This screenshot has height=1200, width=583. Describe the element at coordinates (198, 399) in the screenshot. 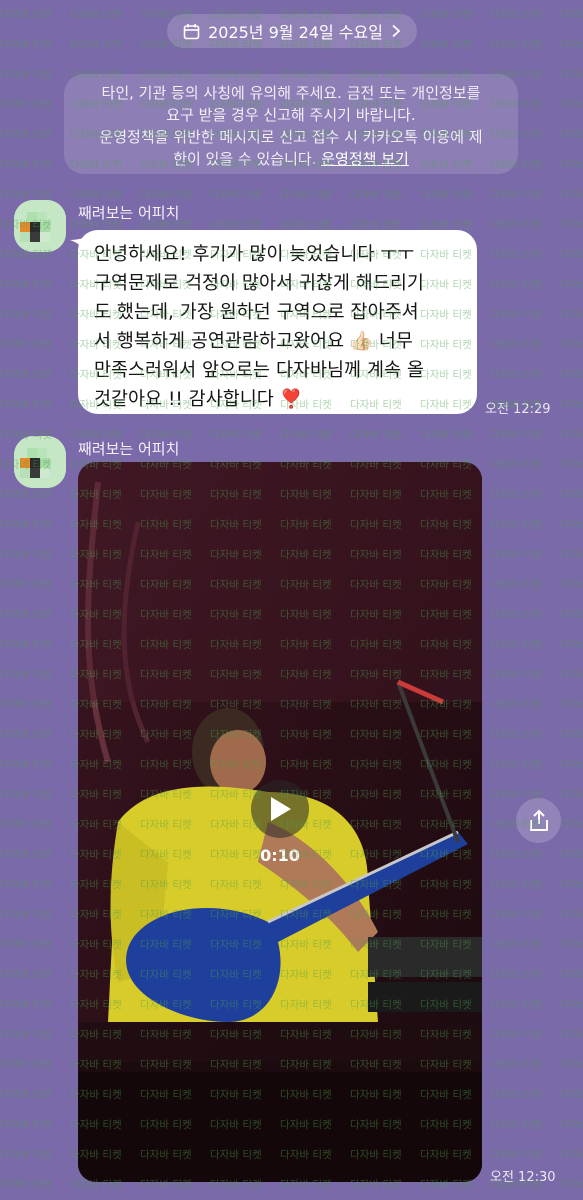

I see `message-line: 것같아요 !! 감사합니다 ❣️` at that location.